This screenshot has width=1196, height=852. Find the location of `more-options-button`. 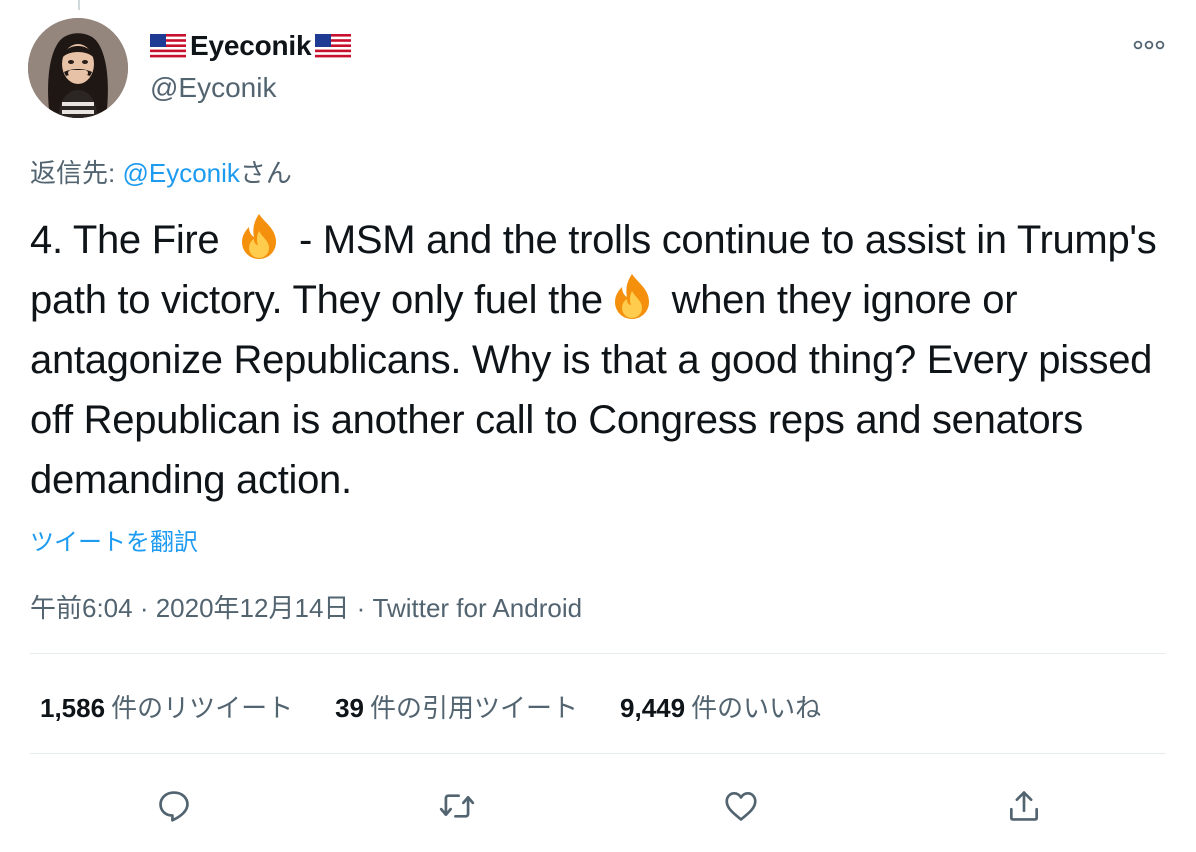

more-options-button is located at coordinates (1149, 45).